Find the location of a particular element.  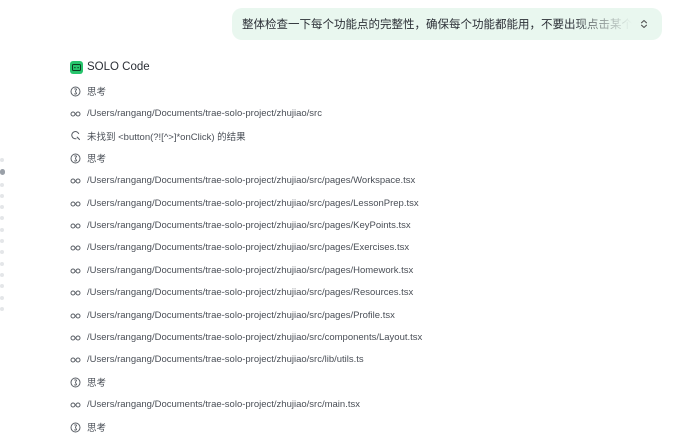

search-icon is located at coordinates (75, 135).